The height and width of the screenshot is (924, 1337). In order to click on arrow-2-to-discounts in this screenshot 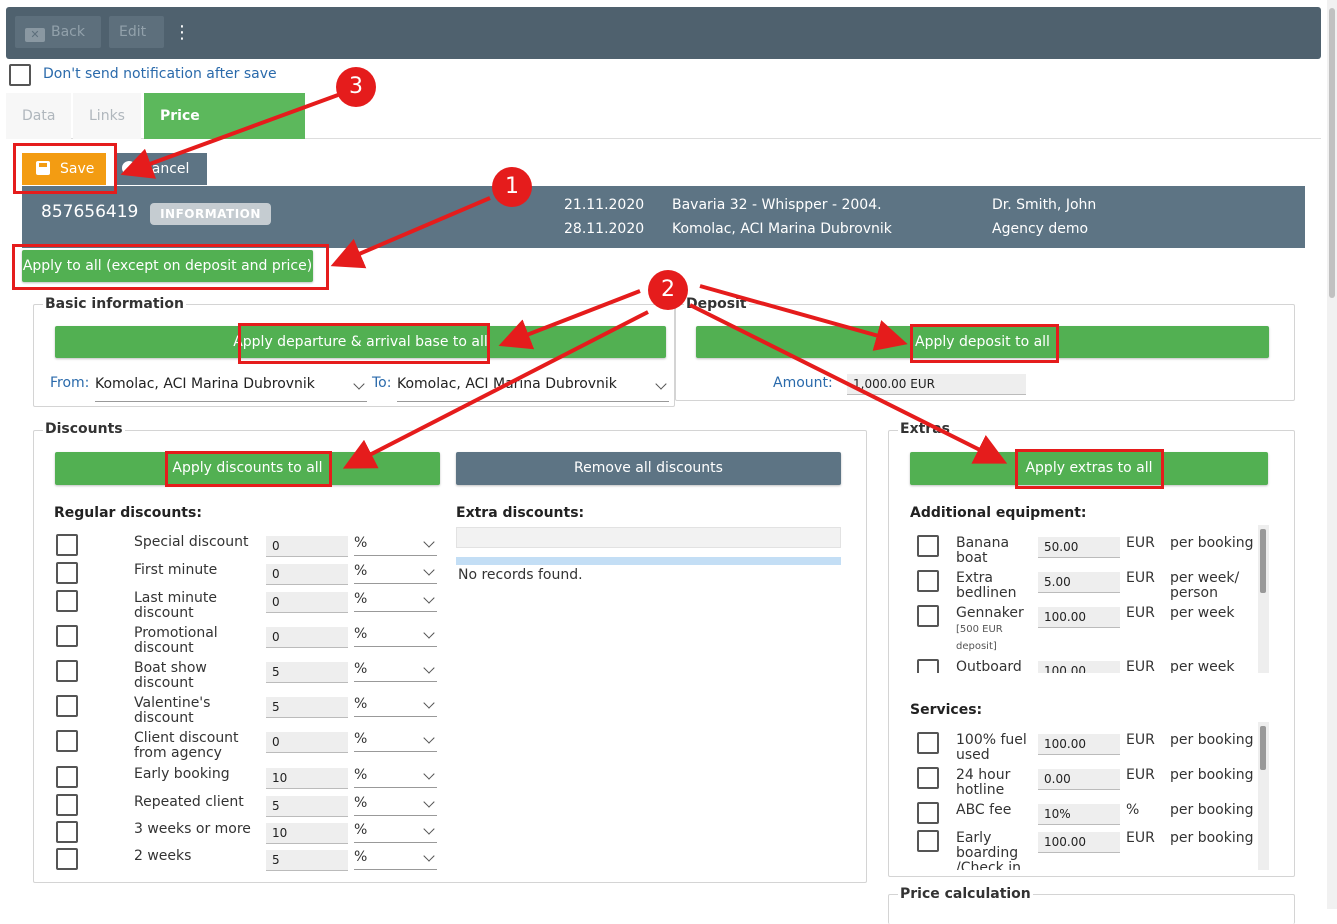, I will do `click(495, 389)`.